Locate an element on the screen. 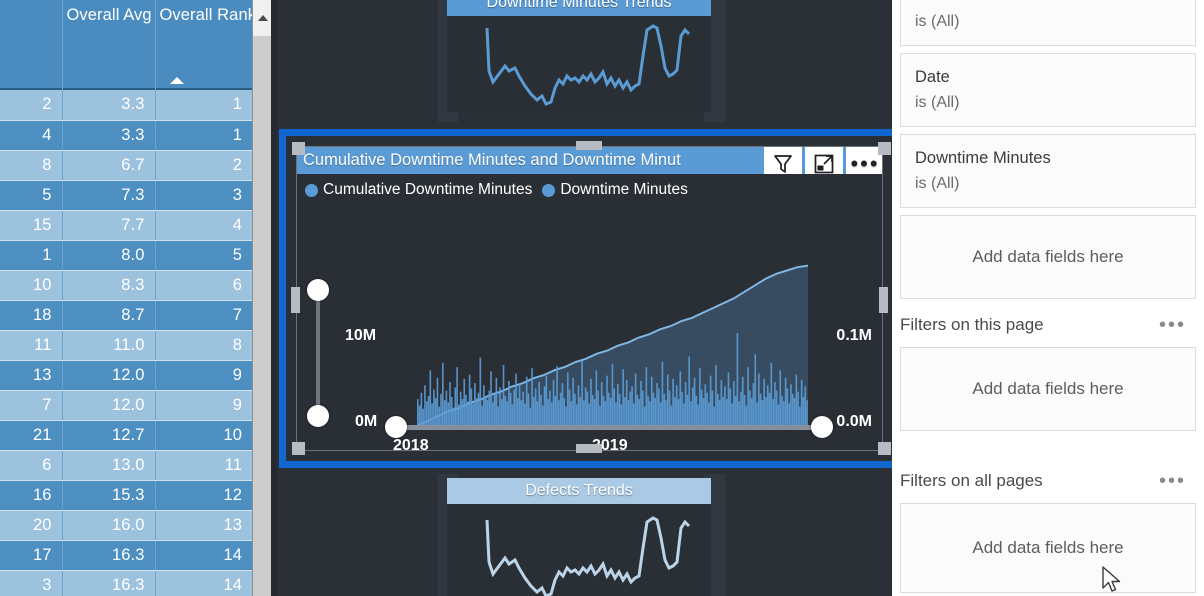  y-axis-range-slider is located at coordinates (318, 353).